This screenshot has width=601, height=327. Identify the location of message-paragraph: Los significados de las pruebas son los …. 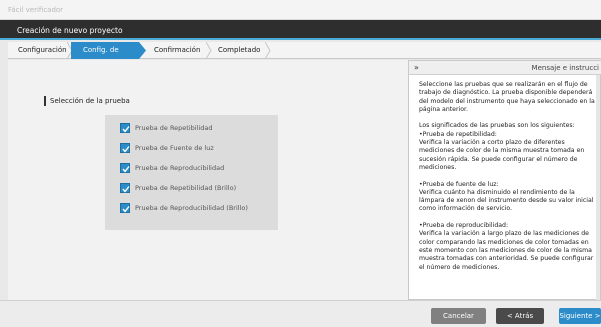
(502, 146).